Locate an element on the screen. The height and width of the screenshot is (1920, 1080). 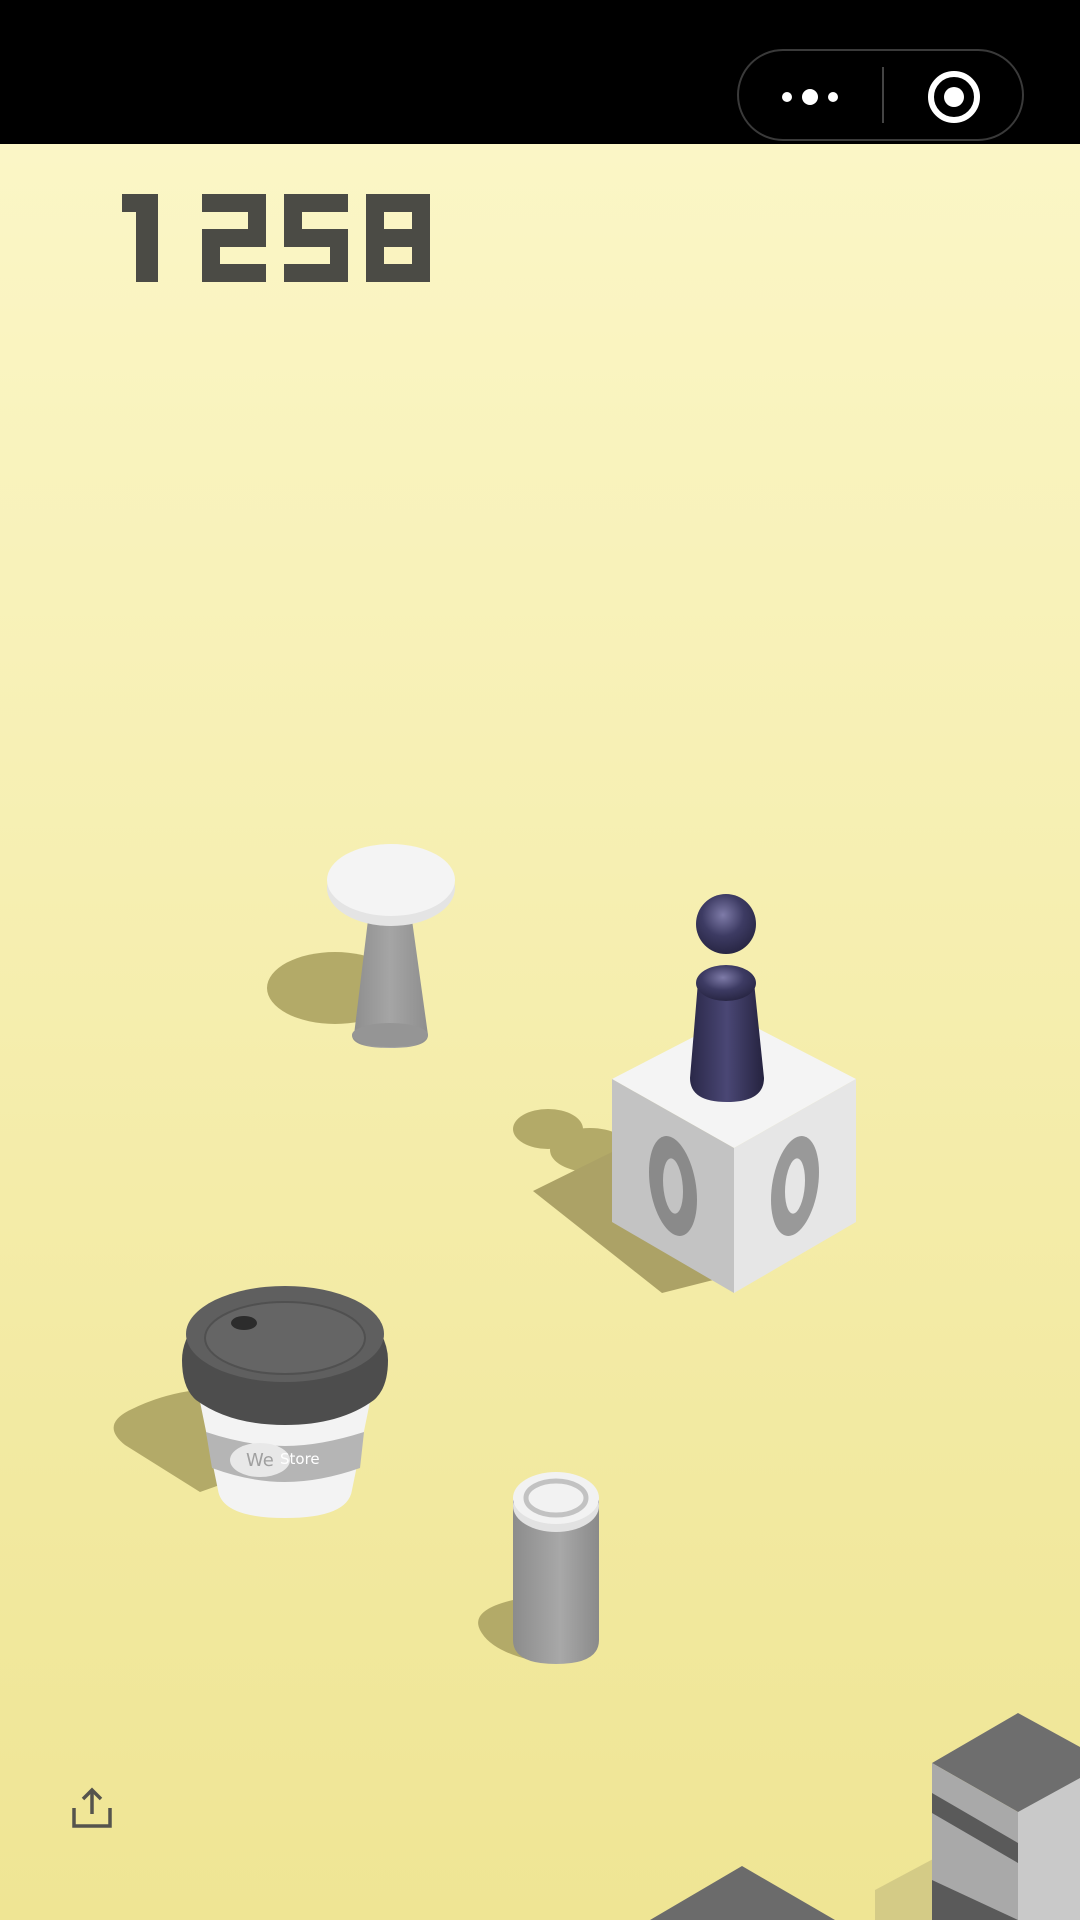
close-app-button is located at coordinates (953, 95).